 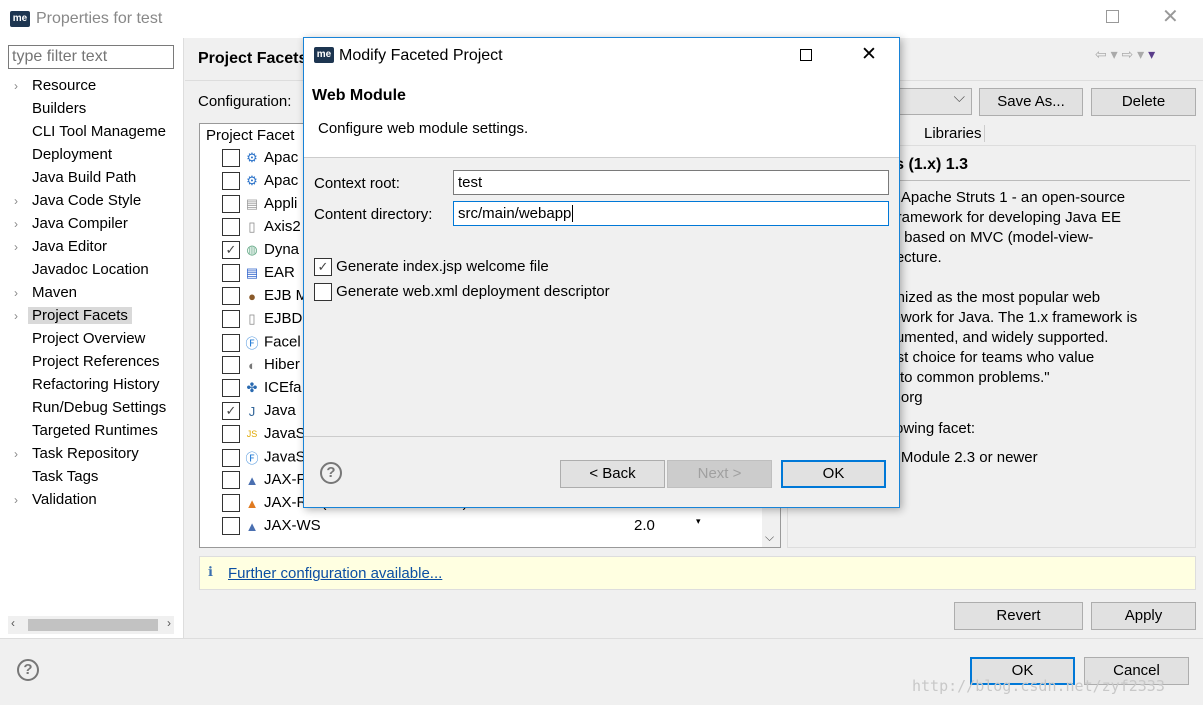 I want to click on apply-button: Apply, so click(x=1143, y=616).